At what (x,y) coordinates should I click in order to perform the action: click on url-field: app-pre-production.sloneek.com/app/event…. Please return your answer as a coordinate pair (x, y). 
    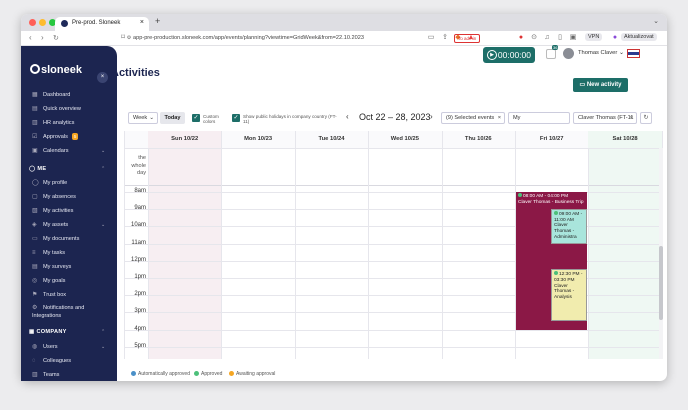
    Looking at the image, I should click on (248, 38).